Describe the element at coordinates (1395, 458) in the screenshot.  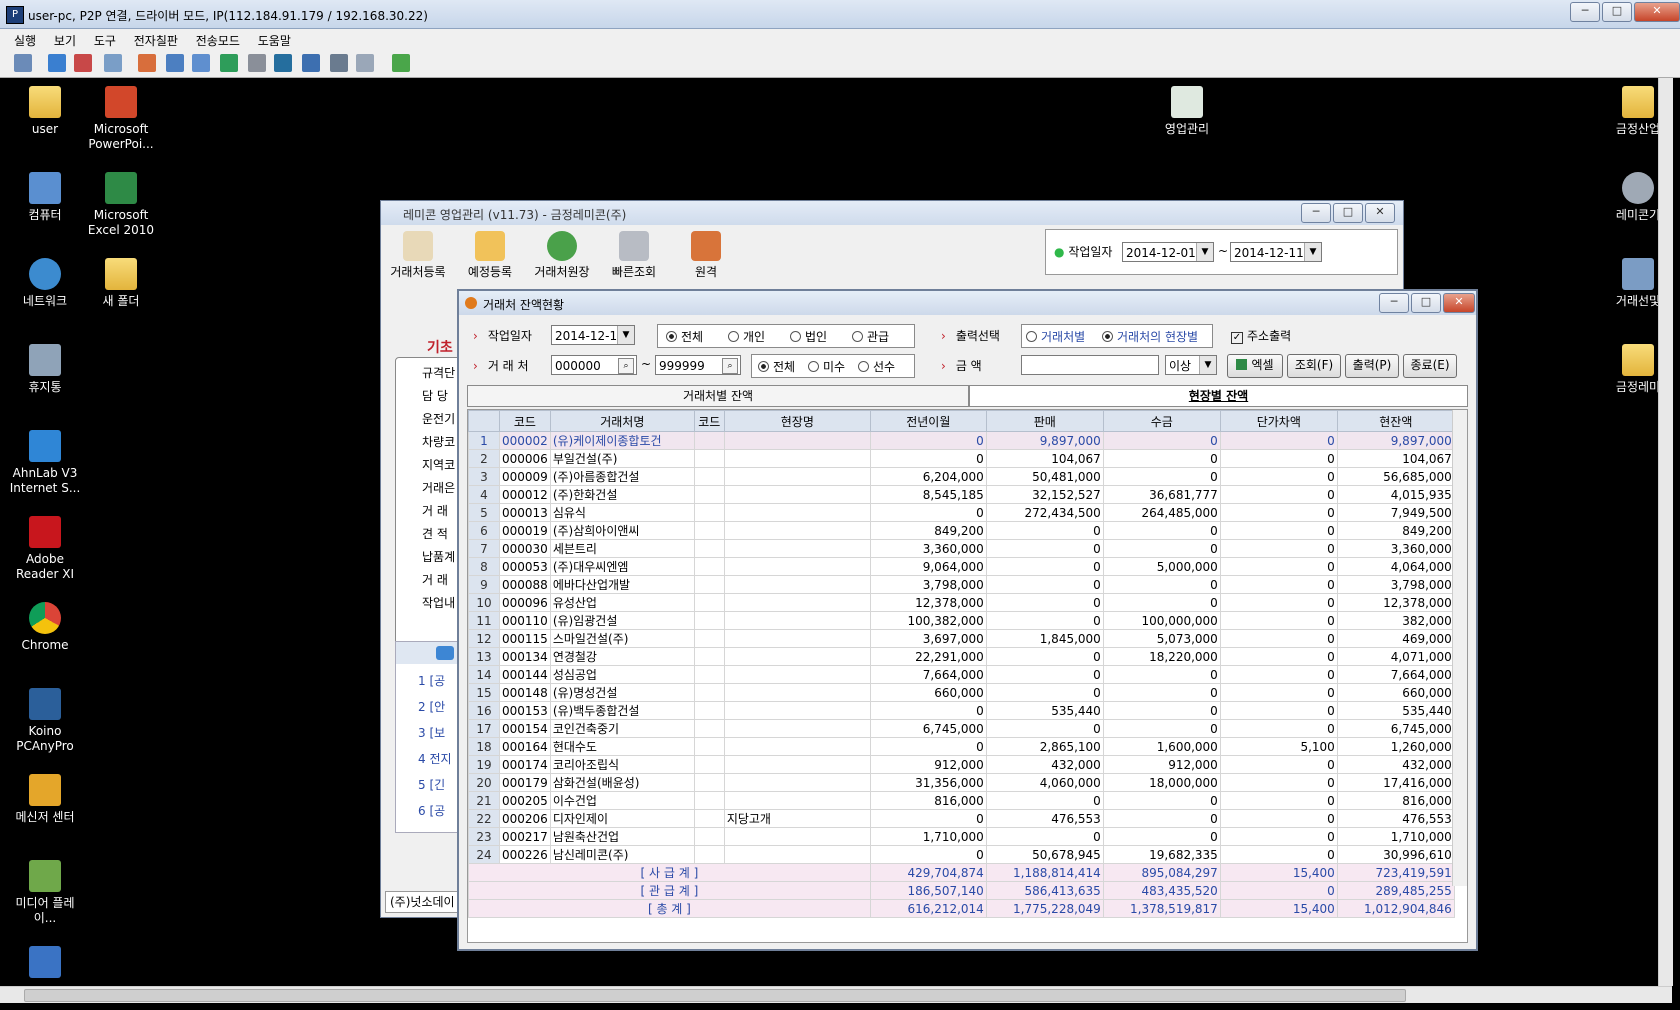
I see `table-cell: 104,067` at that location.